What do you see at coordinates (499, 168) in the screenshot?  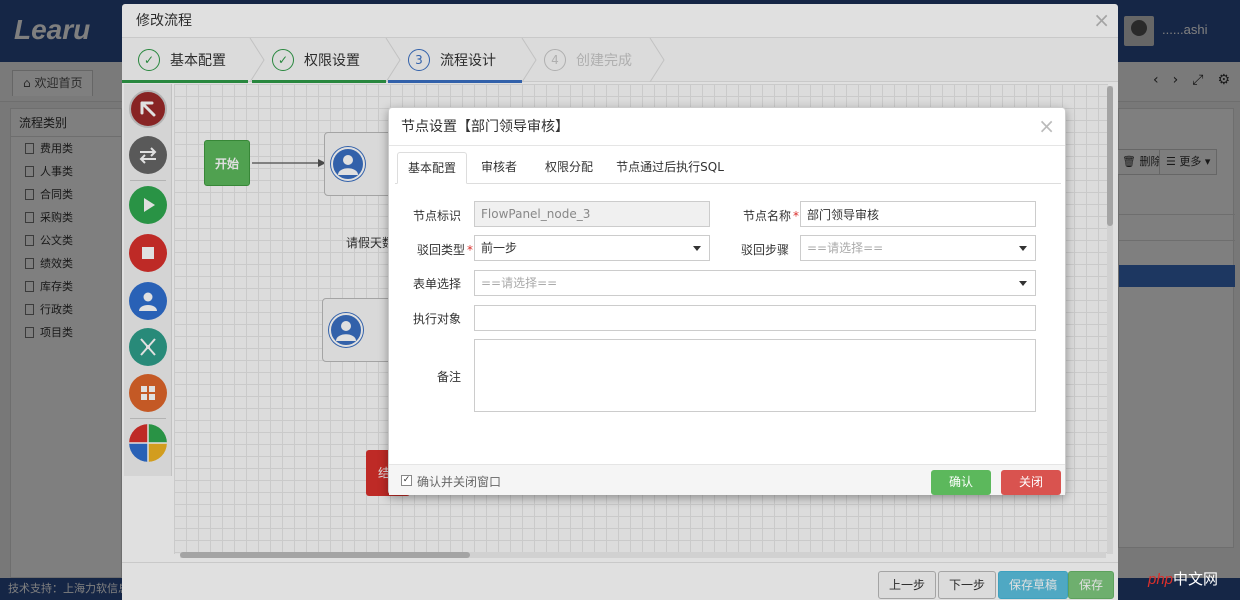 I see `tab-reviewers: 审核者` at bounding box center [499, 168].